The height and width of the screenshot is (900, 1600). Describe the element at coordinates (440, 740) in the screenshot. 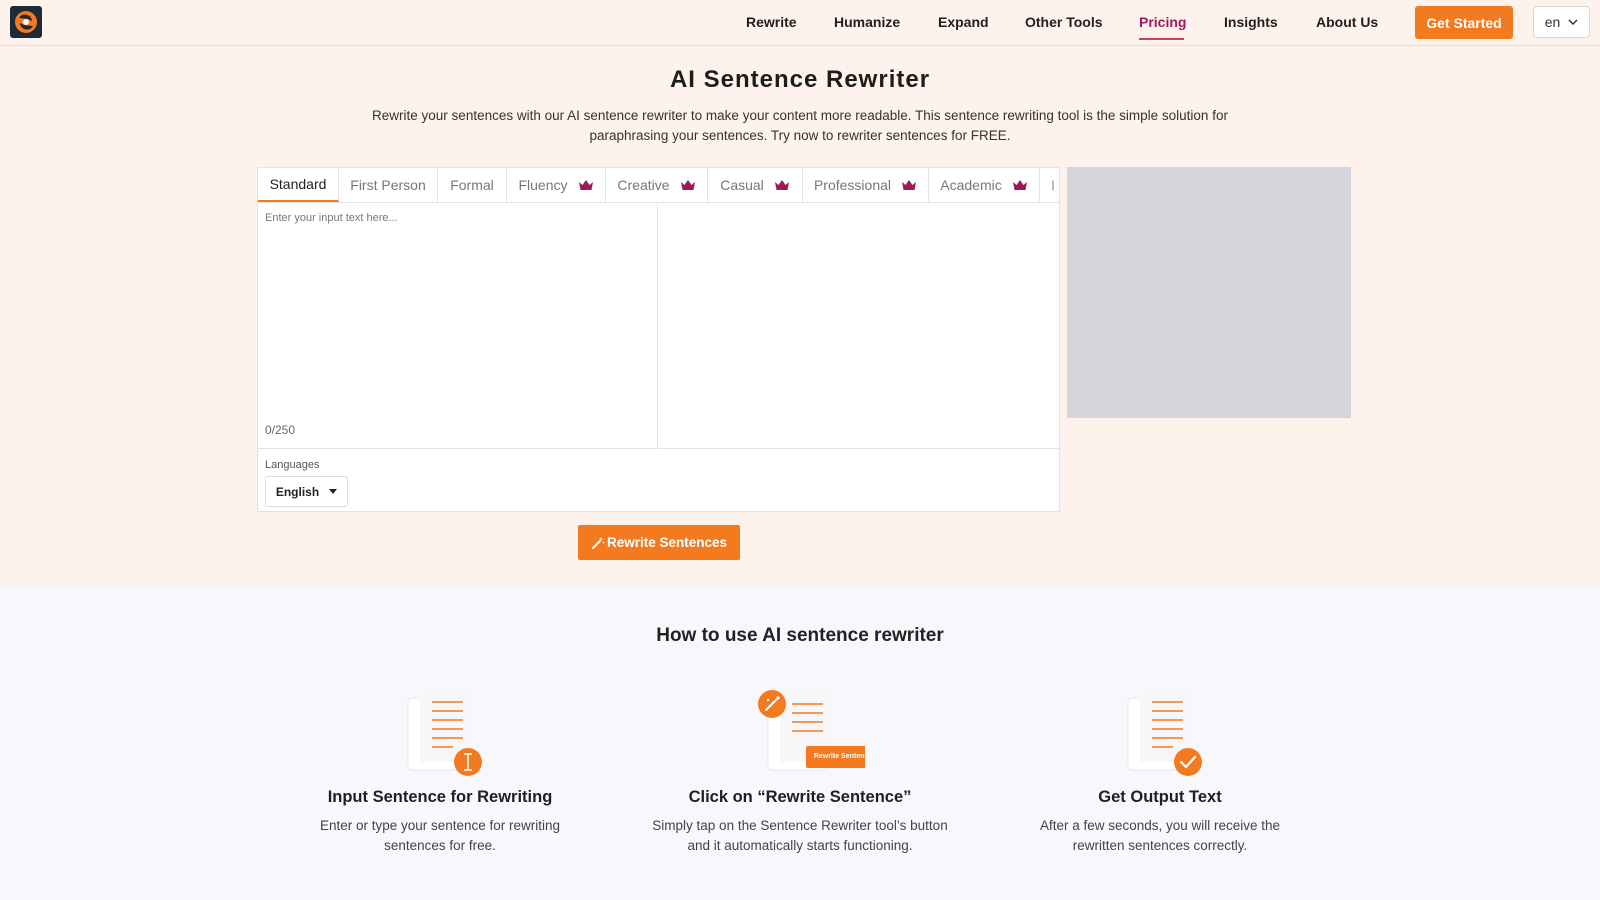

I see `document-input-icon` at that location.